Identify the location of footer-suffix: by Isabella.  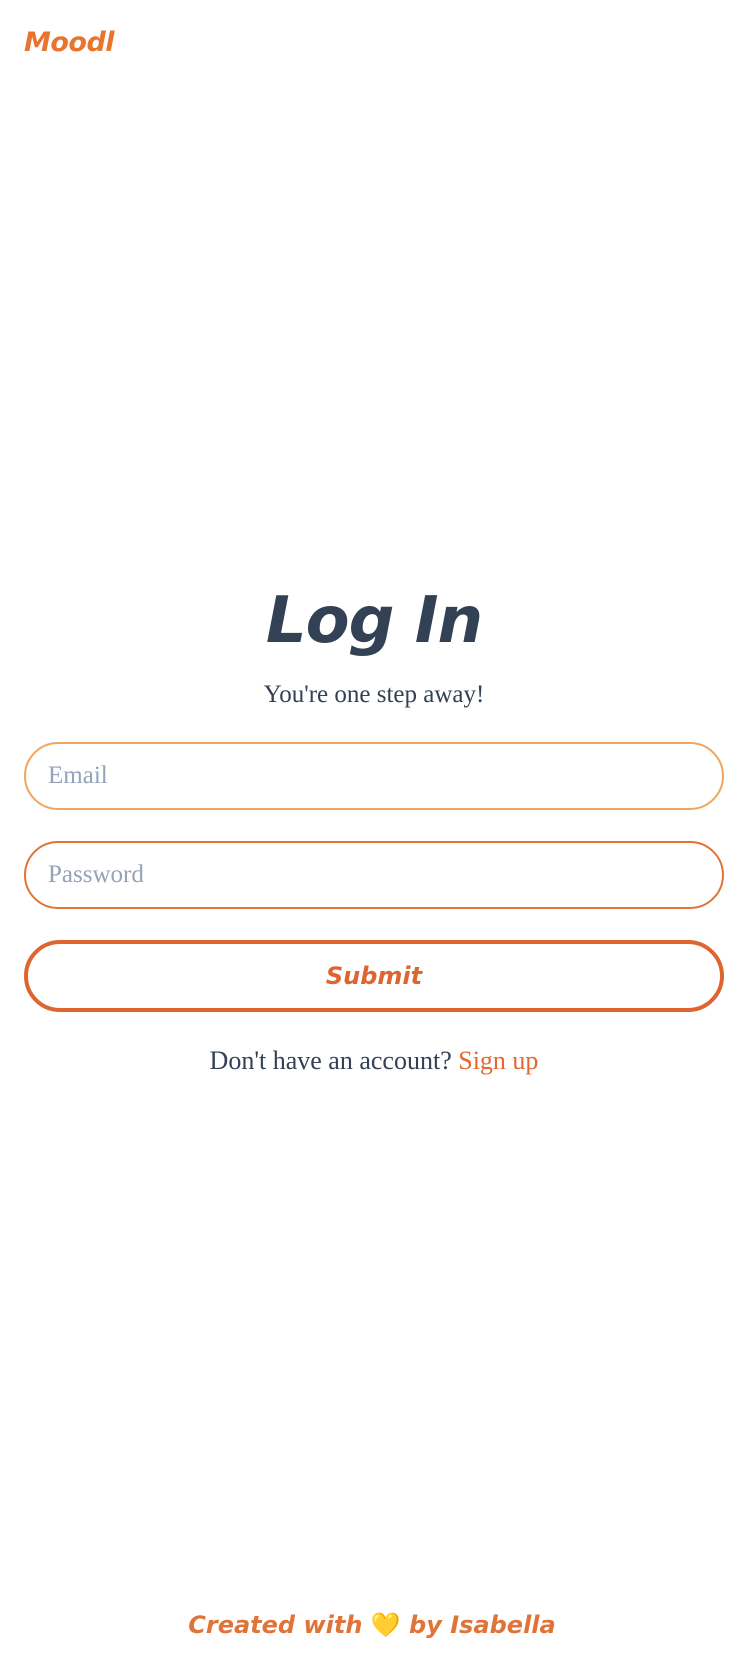
(478, 1625).